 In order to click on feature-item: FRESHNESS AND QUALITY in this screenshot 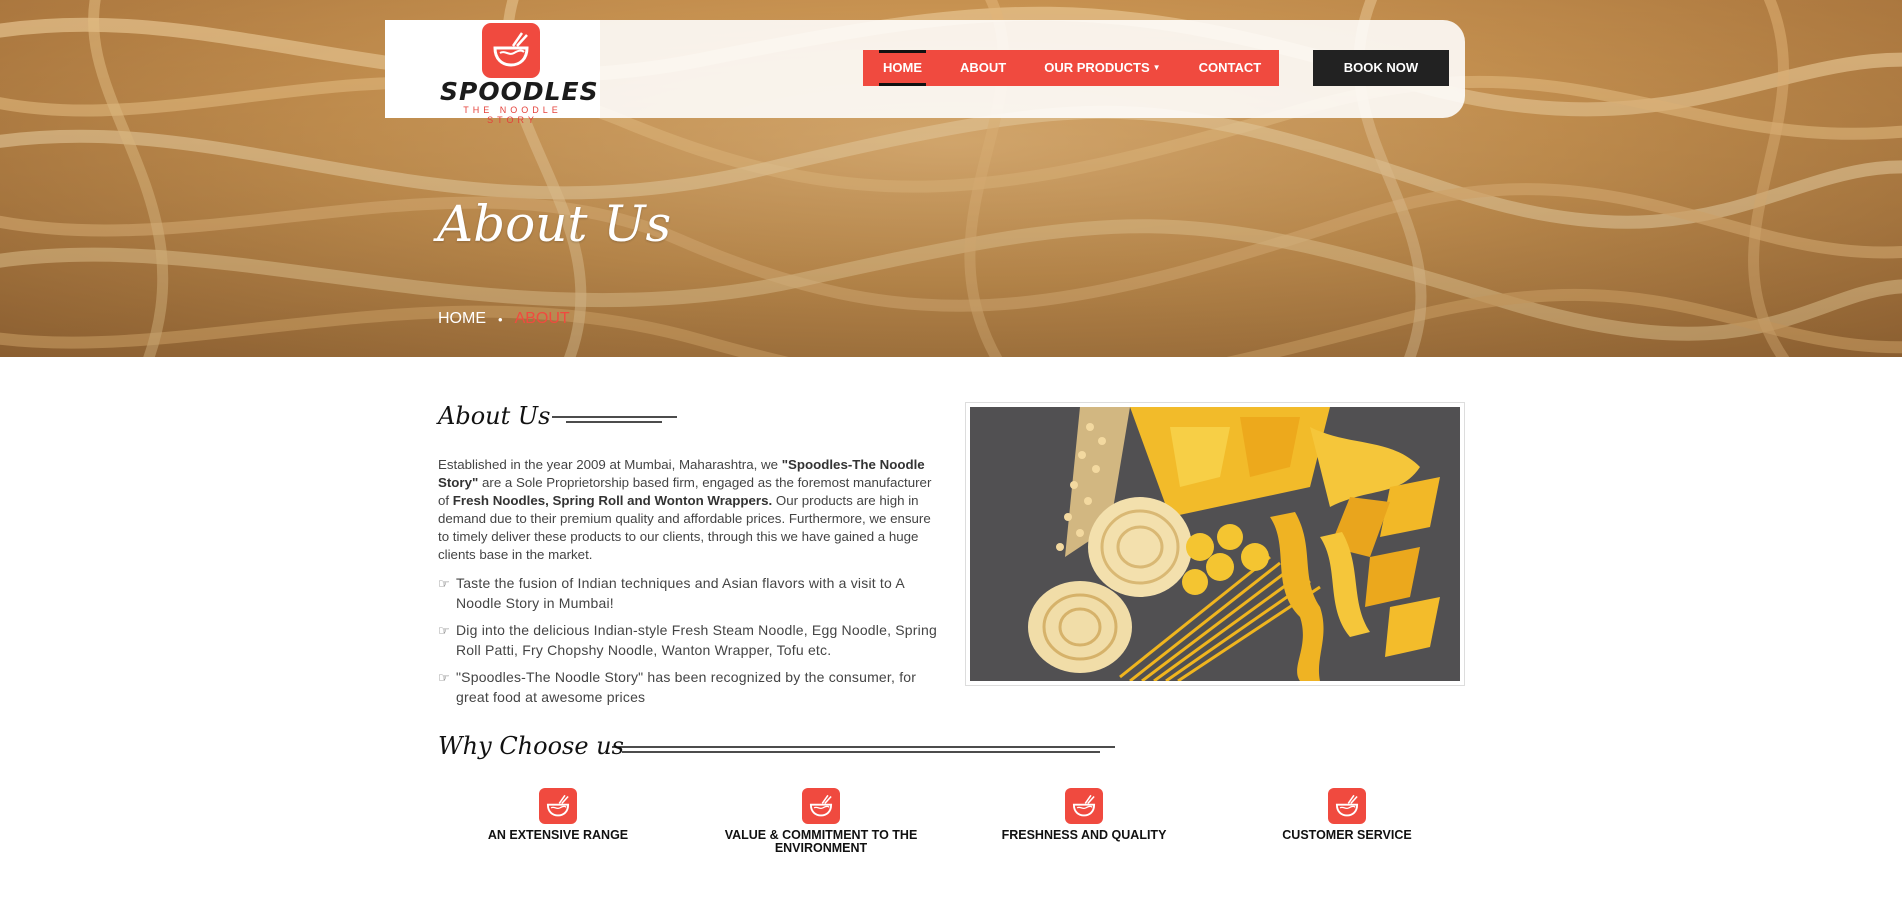, I will do `click(1084, 815)`.